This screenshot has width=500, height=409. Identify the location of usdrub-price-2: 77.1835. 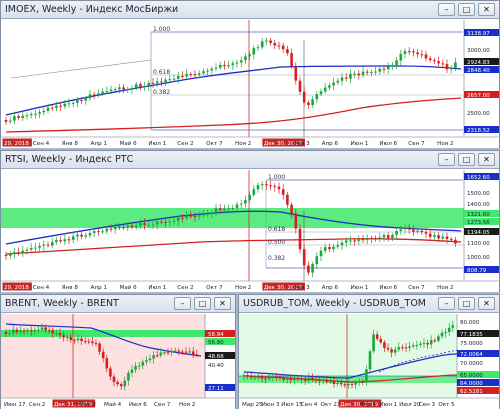
(471, 335).